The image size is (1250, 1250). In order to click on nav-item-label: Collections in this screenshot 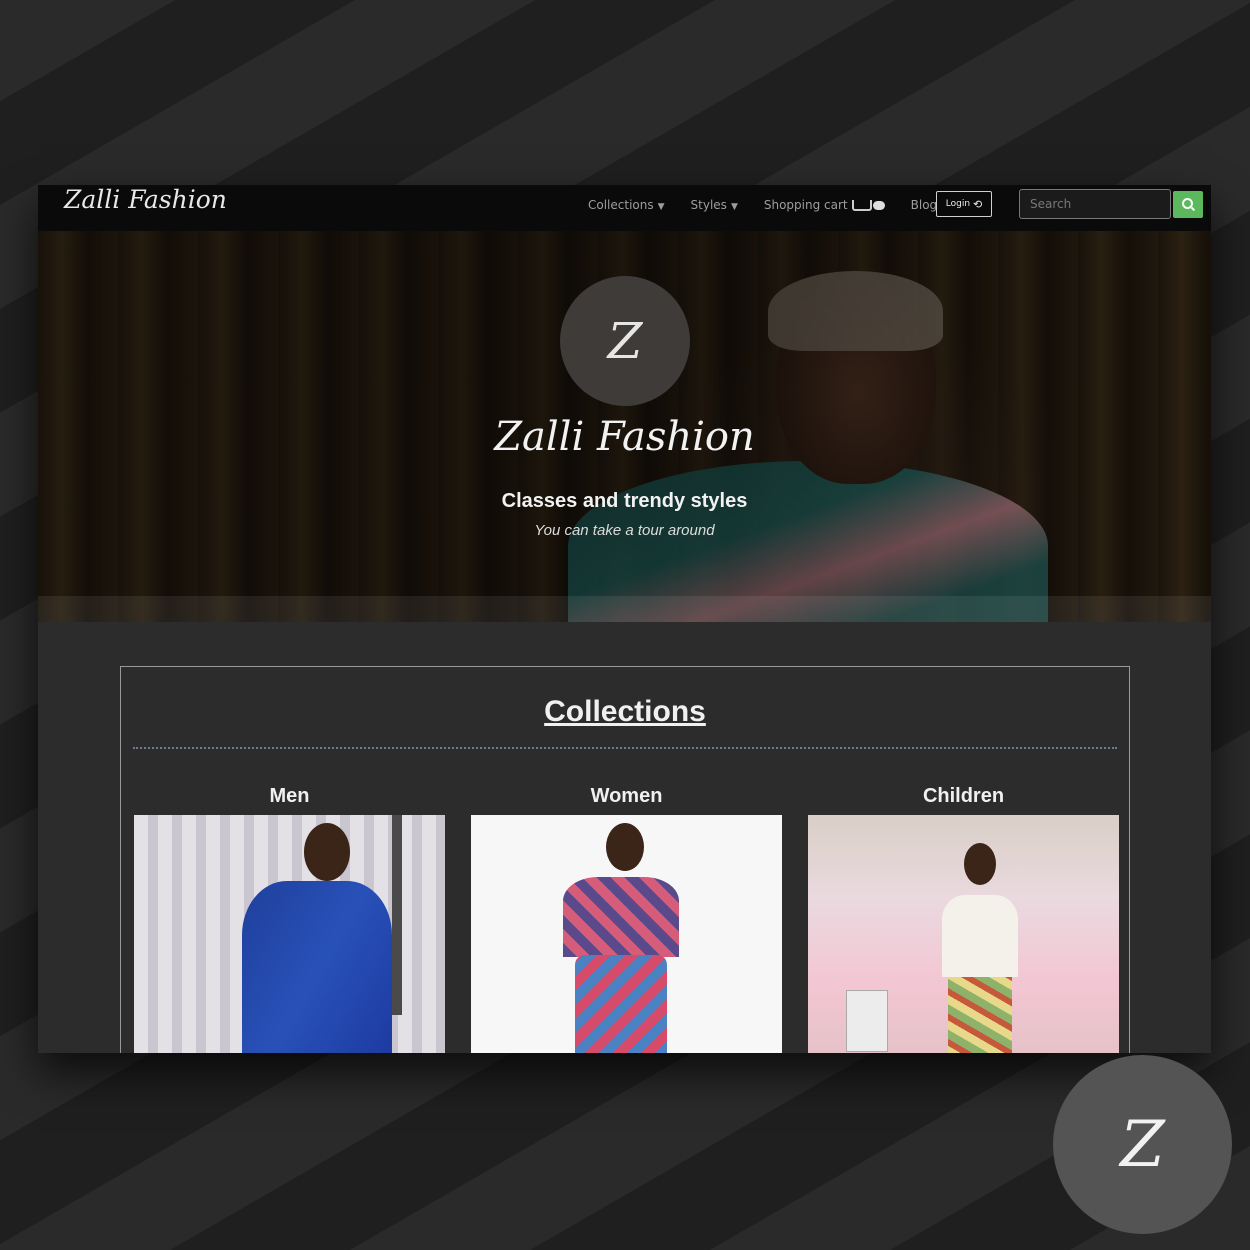, I will do `click(621, 205)`.